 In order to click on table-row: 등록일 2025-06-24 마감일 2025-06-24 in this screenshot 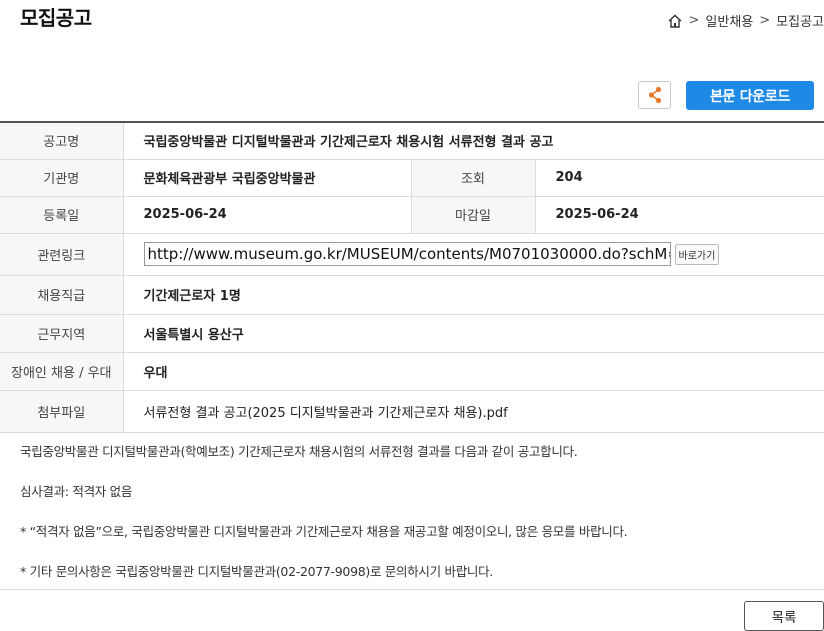, I will do `click(412, 215)`.